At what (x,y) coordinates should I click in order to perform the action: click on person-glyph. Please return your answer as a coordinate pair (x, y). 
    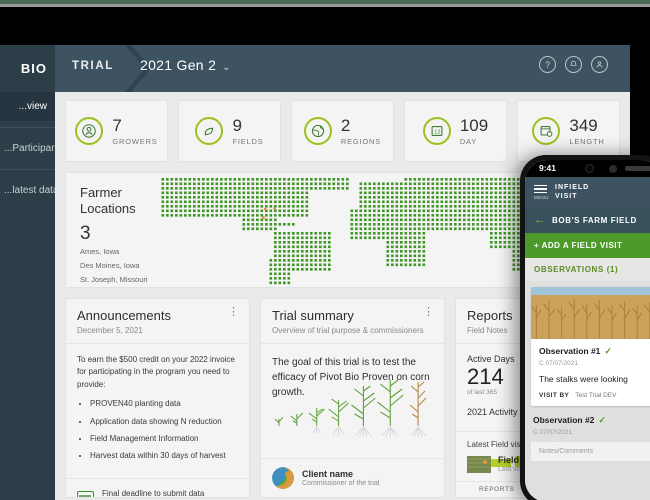
    Looking at the image, I should click on (599, 64).